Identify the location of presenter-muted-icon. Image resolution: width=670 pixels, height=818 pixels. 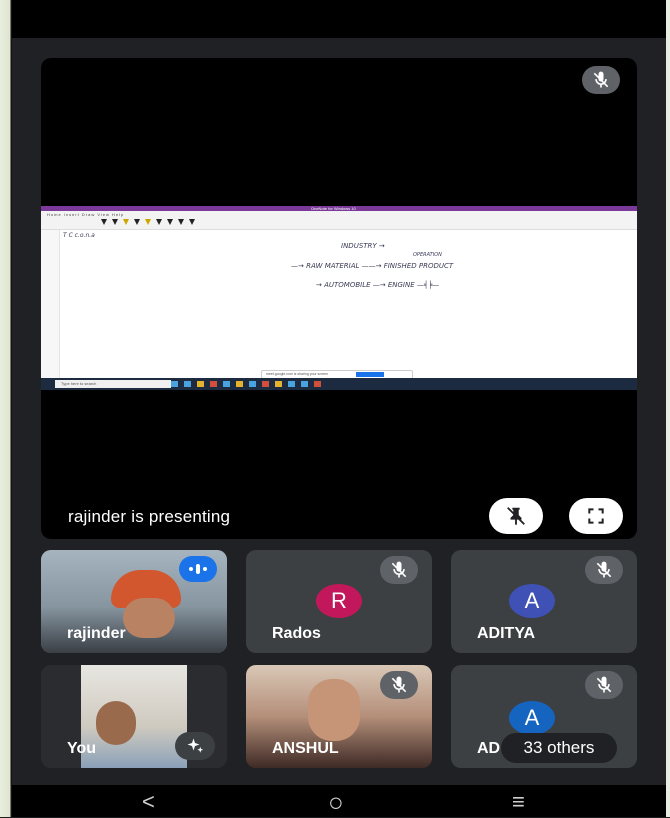
(601, 80).